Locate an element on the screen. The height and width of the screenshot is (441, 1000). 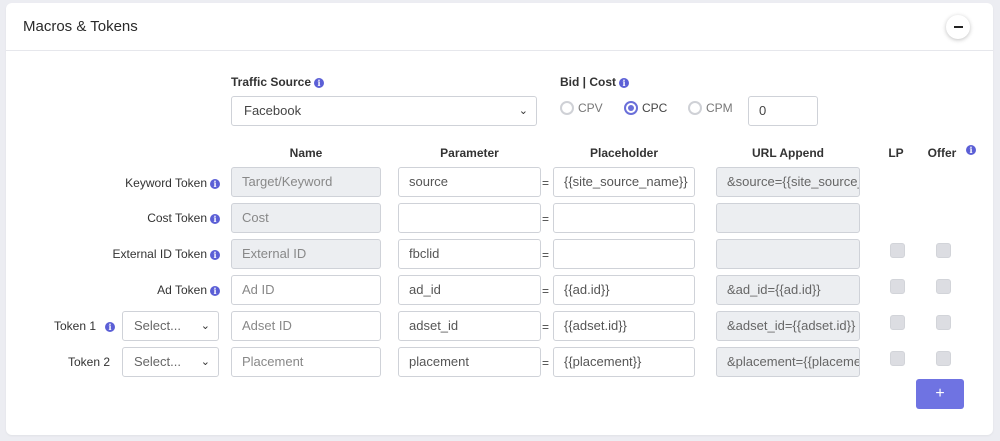
radio-cpm: CPM is located at coordinates (710, 108).